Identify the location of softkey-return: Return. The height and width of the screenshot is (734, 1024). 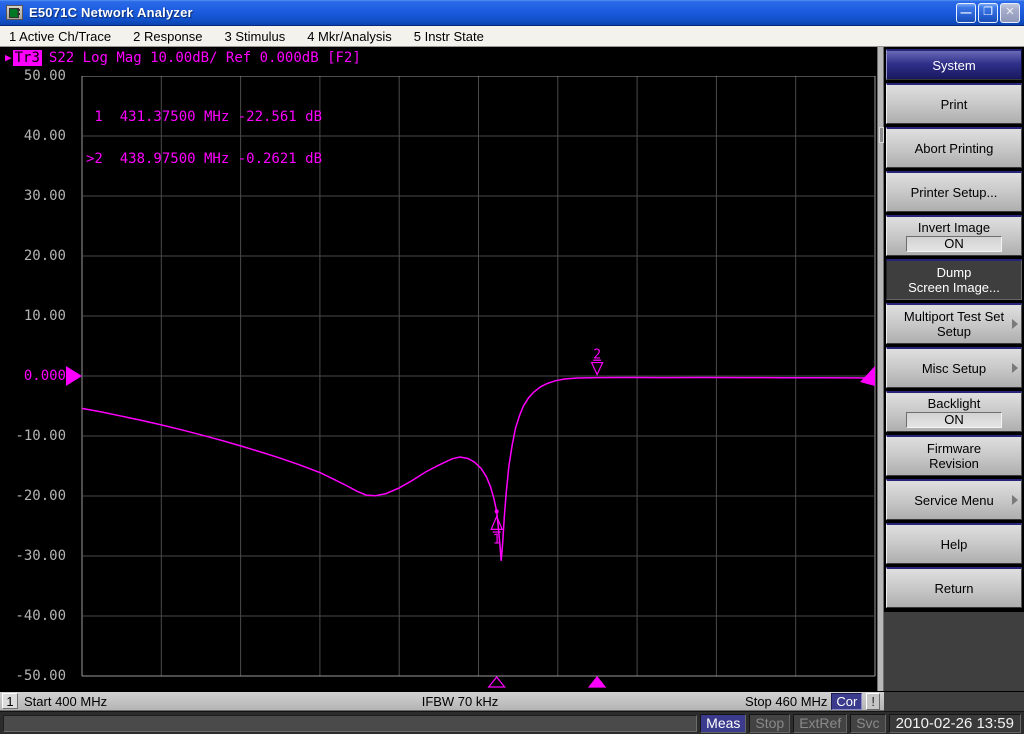
(954, 587).